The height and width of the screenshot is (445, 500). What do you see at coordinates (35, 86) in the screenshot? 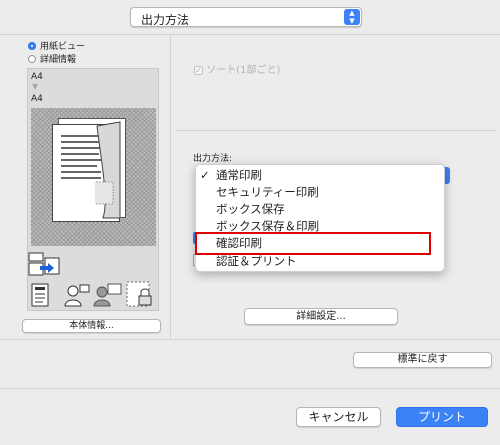
I see `paper-arrow-icon: ▼` at bounding box center [35, 86].